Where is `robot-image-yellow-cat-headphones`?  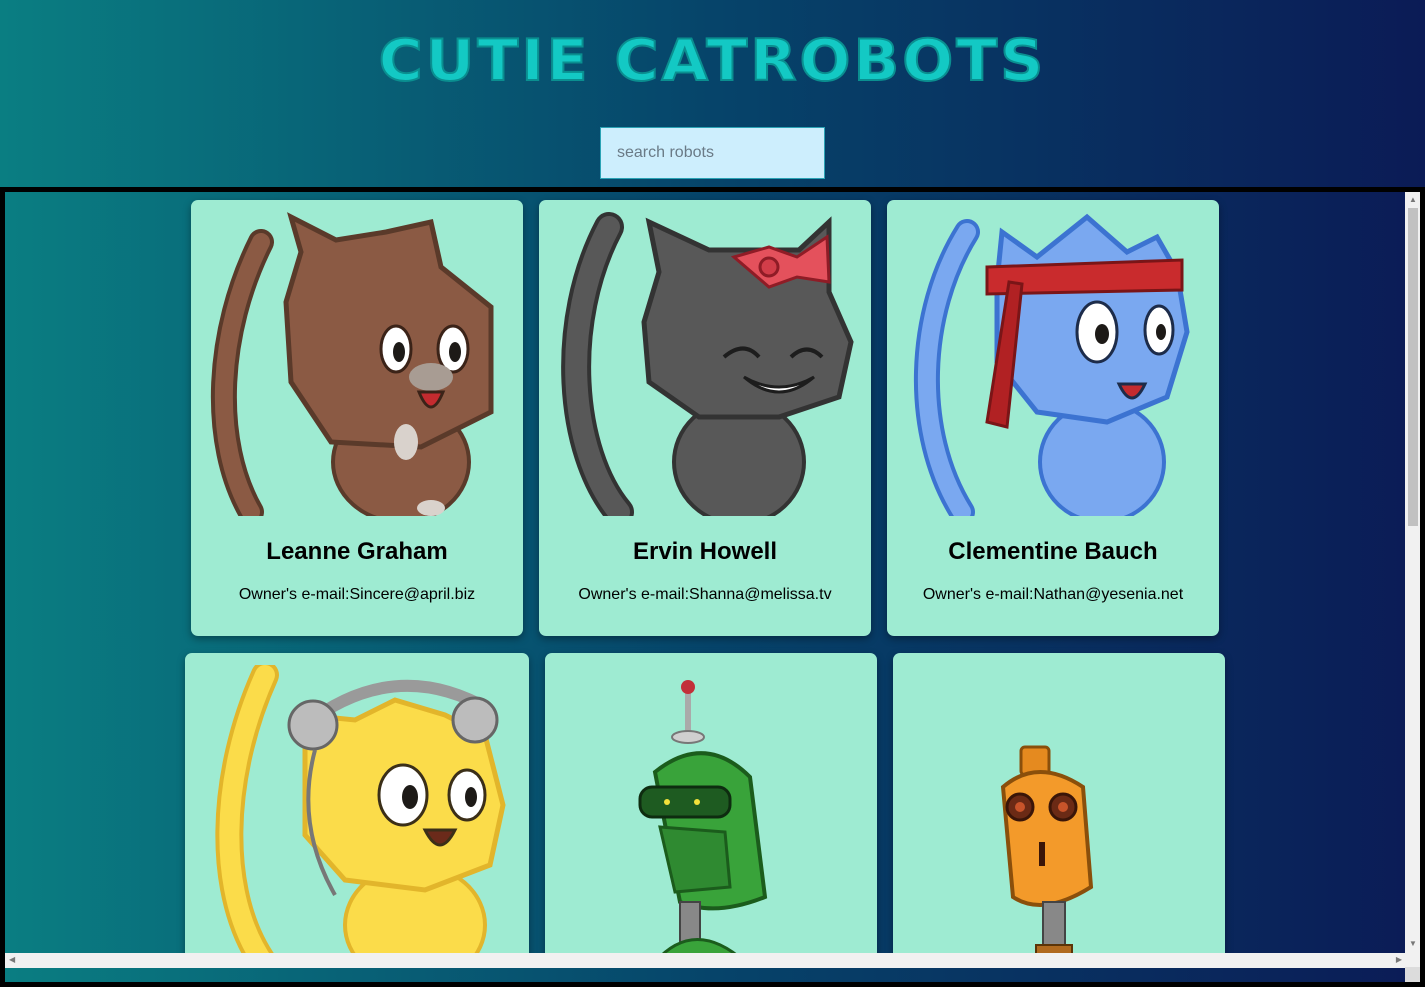 robot-image-yellow-cat-headphones is located at coordinates (360, 816).